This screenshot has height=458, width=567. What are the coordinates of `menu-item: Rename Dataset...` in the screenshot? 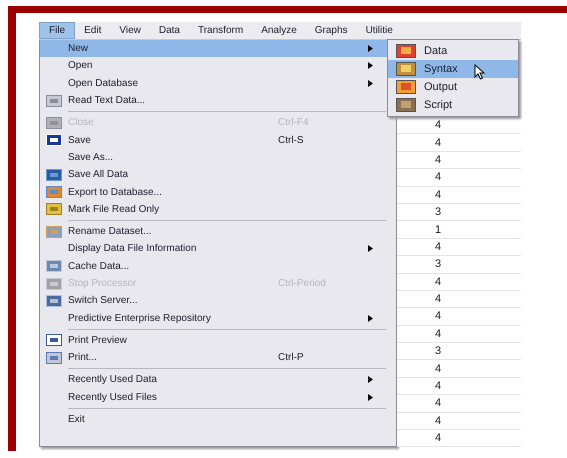 It's located at (218, 231).